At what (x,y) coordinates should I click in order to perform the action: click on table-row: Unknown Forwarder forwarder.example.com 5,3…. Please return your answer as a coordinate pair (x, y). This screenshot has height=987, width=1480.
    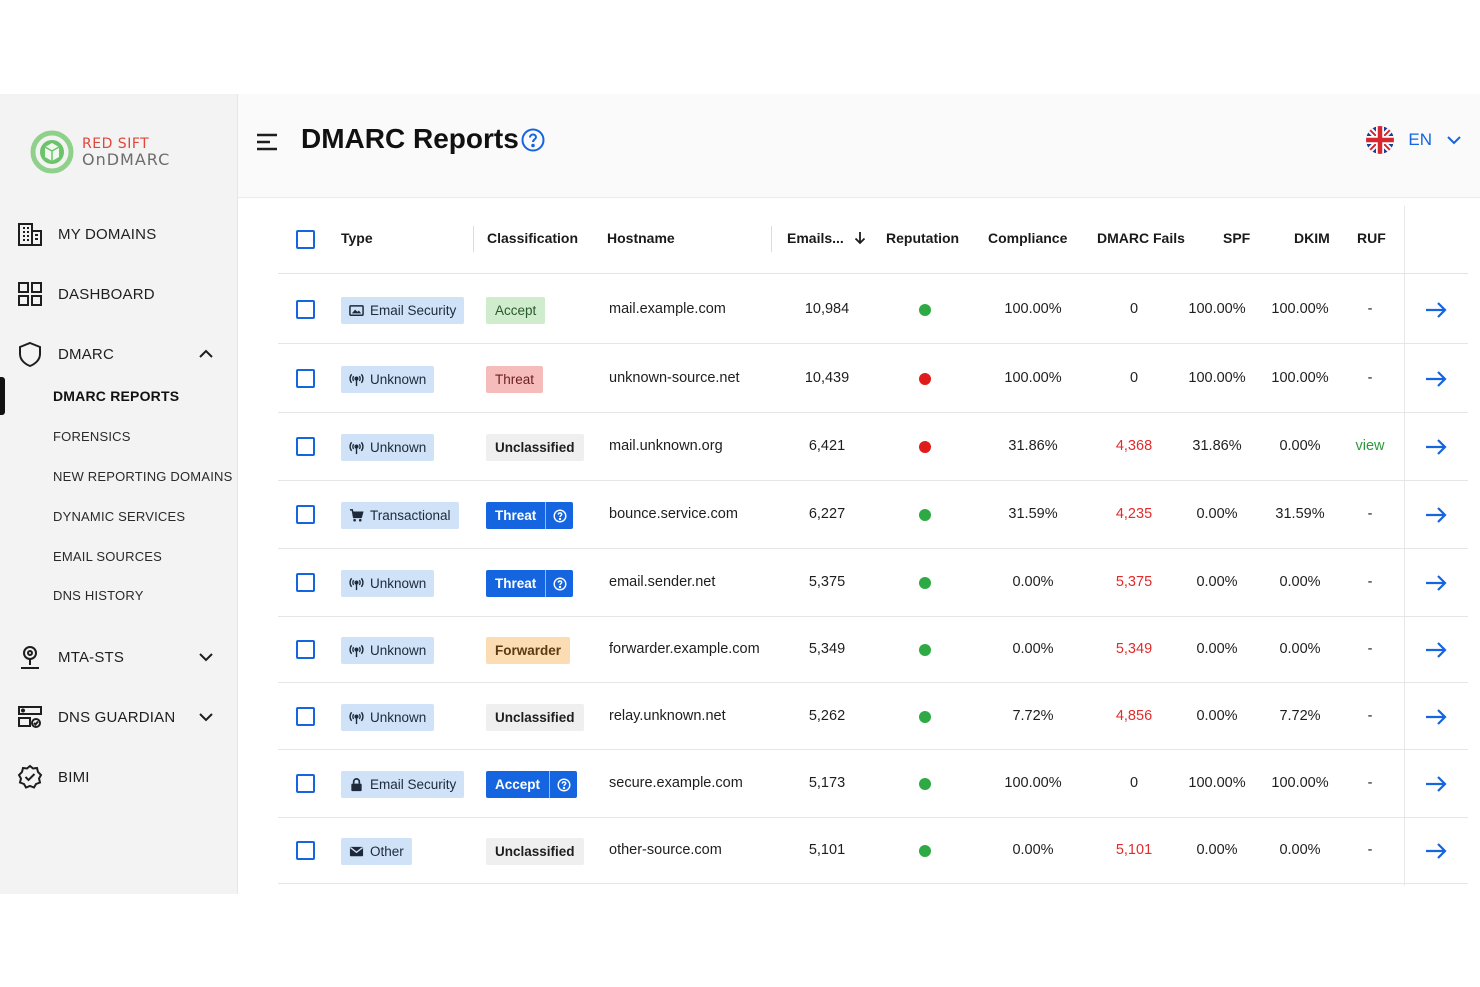
    Looking at the image, I should click on (873, 650).